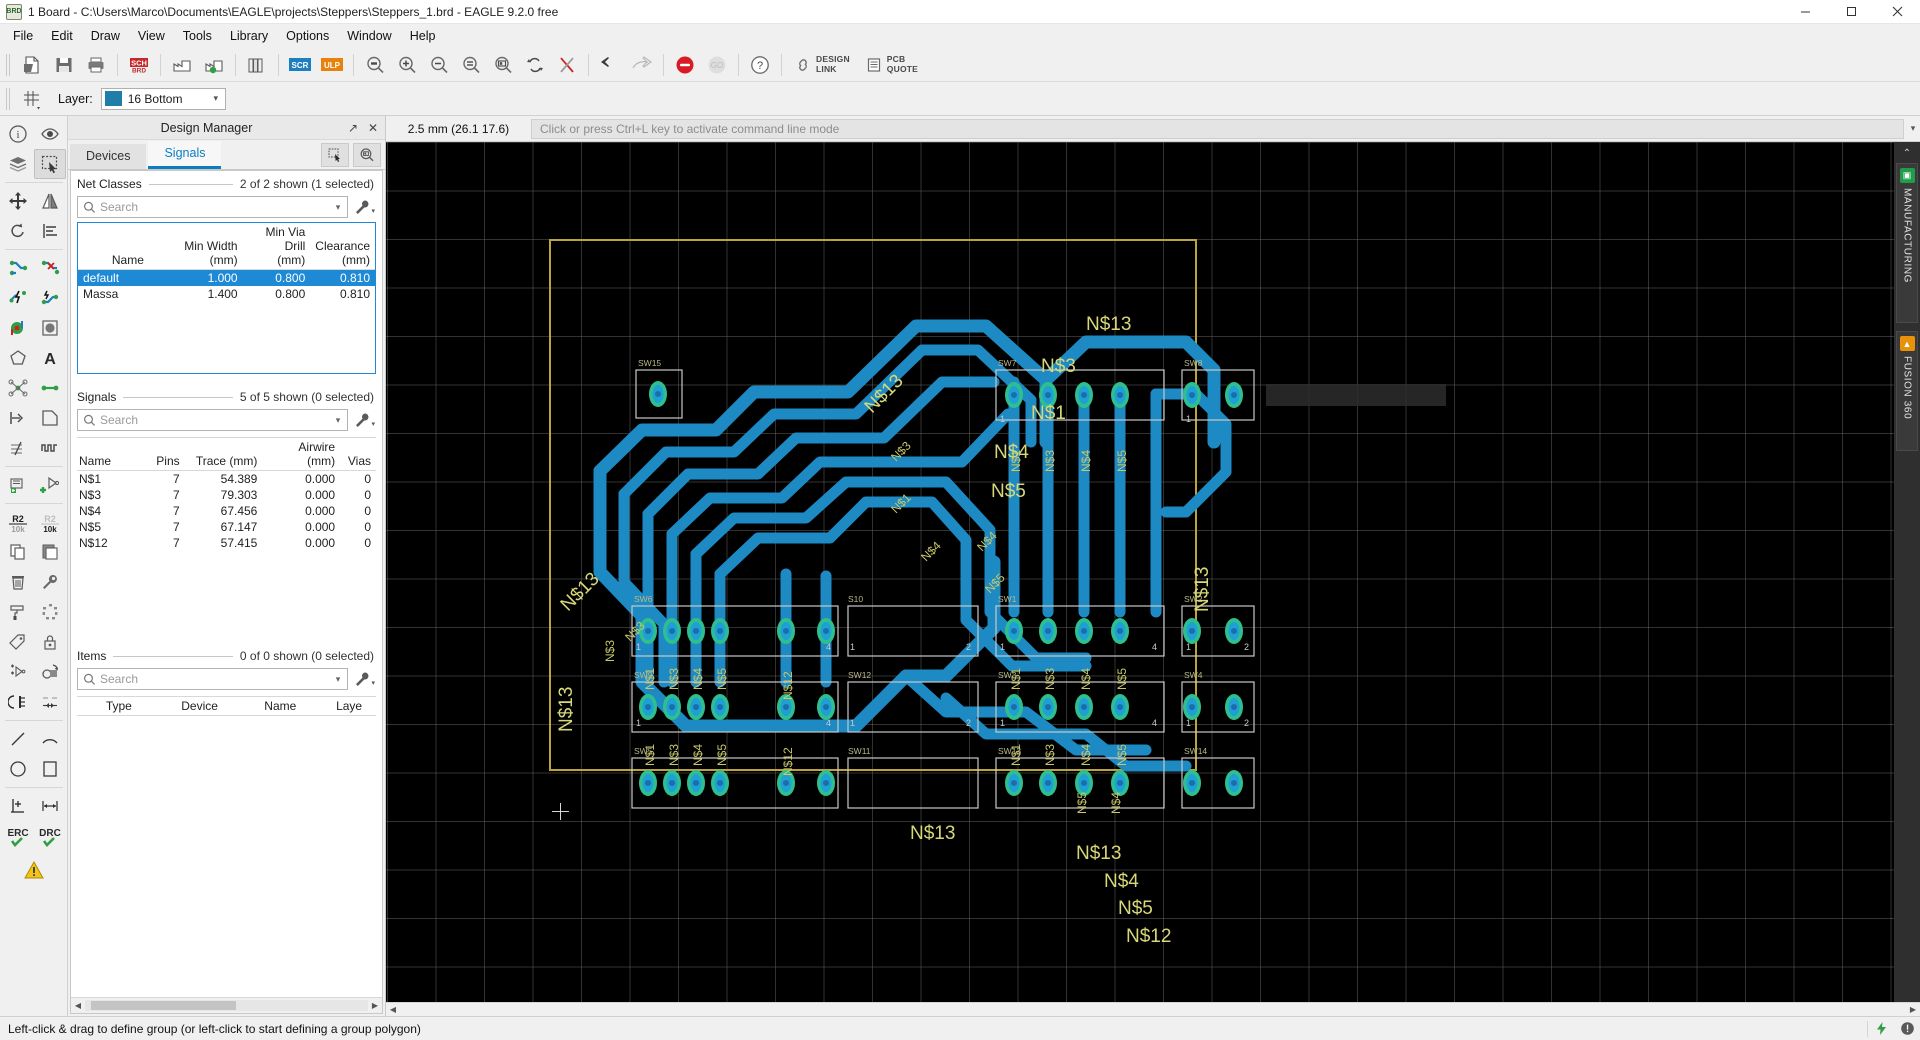 The height and width of the screenshot is (1040, 1920). What do you see at coordinates (18, 268) in the screenshot?
I see `route-icon` at bounding box center [18, 268].